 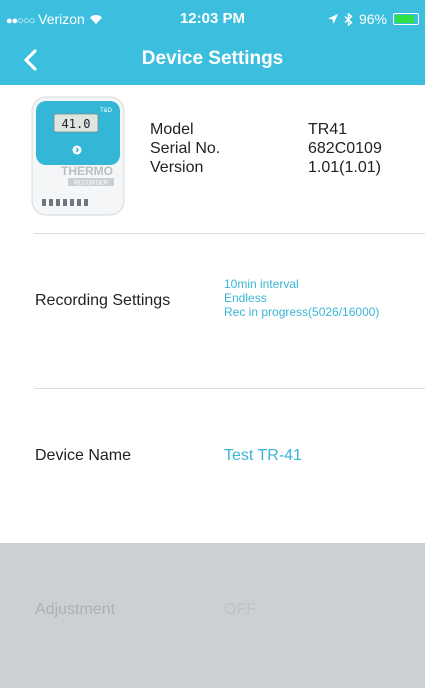 I want to click on svg-text: T&D, so click(x=106, y=111).